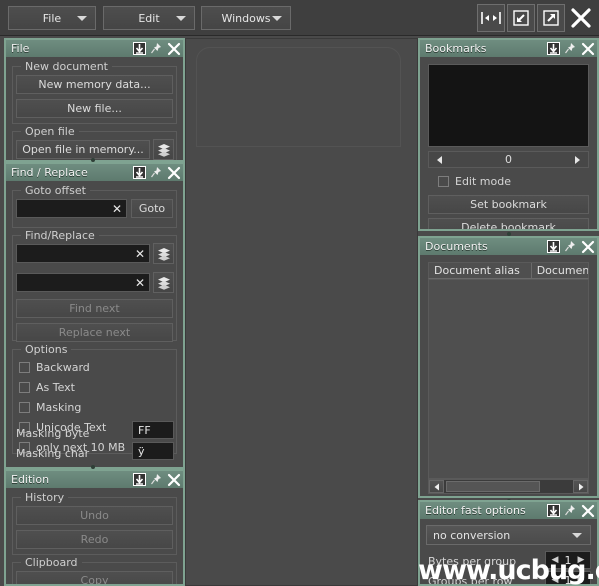 The width and height of the screenshot is (599, 586). What do you see at coordinates (181, 18) in the screenshot?
I see `chevron-down-icon` at bounding box center [181, 18].